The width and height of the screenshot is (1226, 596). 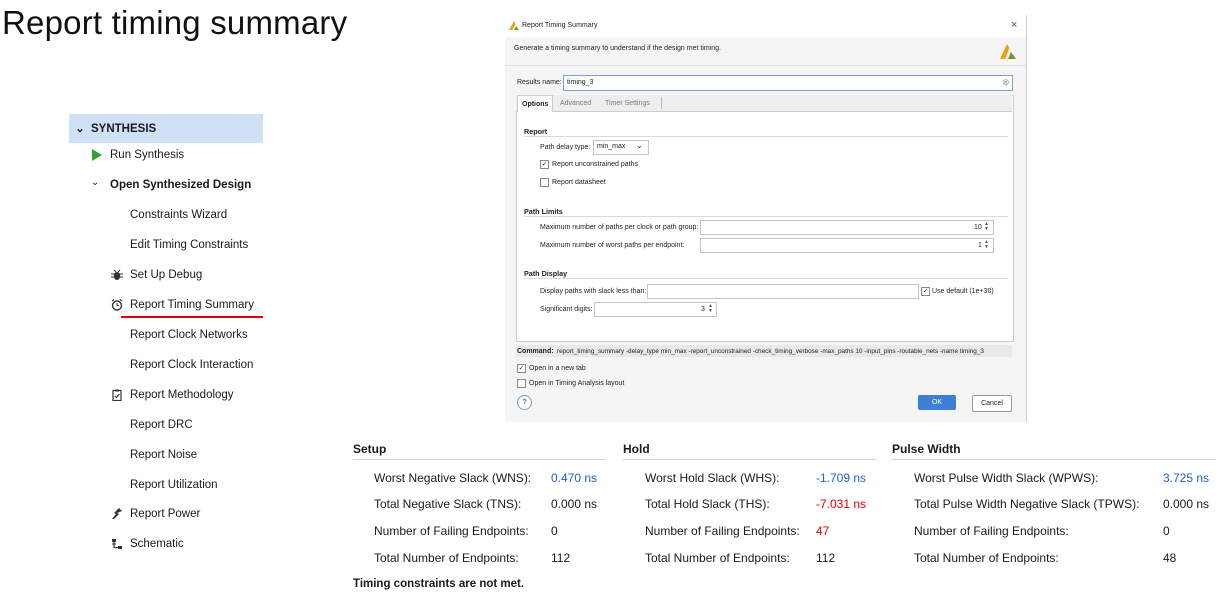 What do you see at coordinates (926, 449) in the screenshot?
I see `pulse-width-title: Pulse Width` at bounding box center [926, 449].